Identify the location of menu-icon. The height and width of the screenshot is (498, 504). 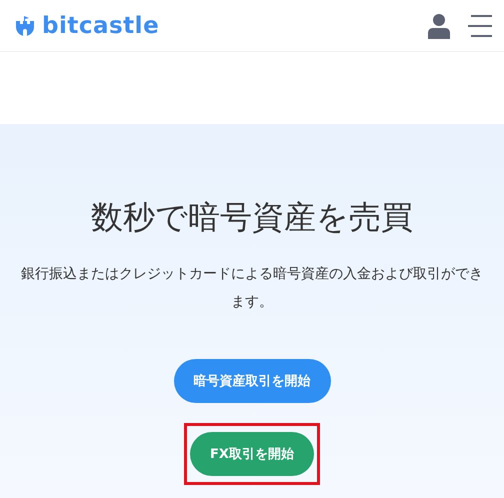
(480, 26).